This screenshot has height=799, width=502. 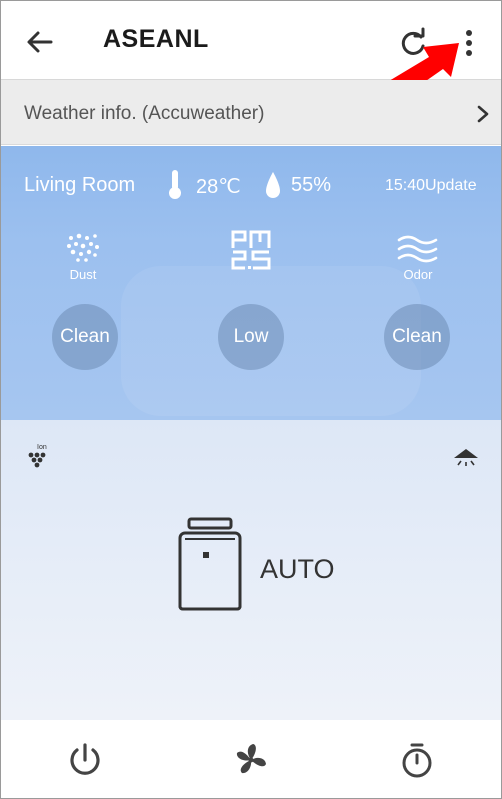 I want to click on weather-info-row: Weather info. (Accuweather), so click(x=251, y=112).